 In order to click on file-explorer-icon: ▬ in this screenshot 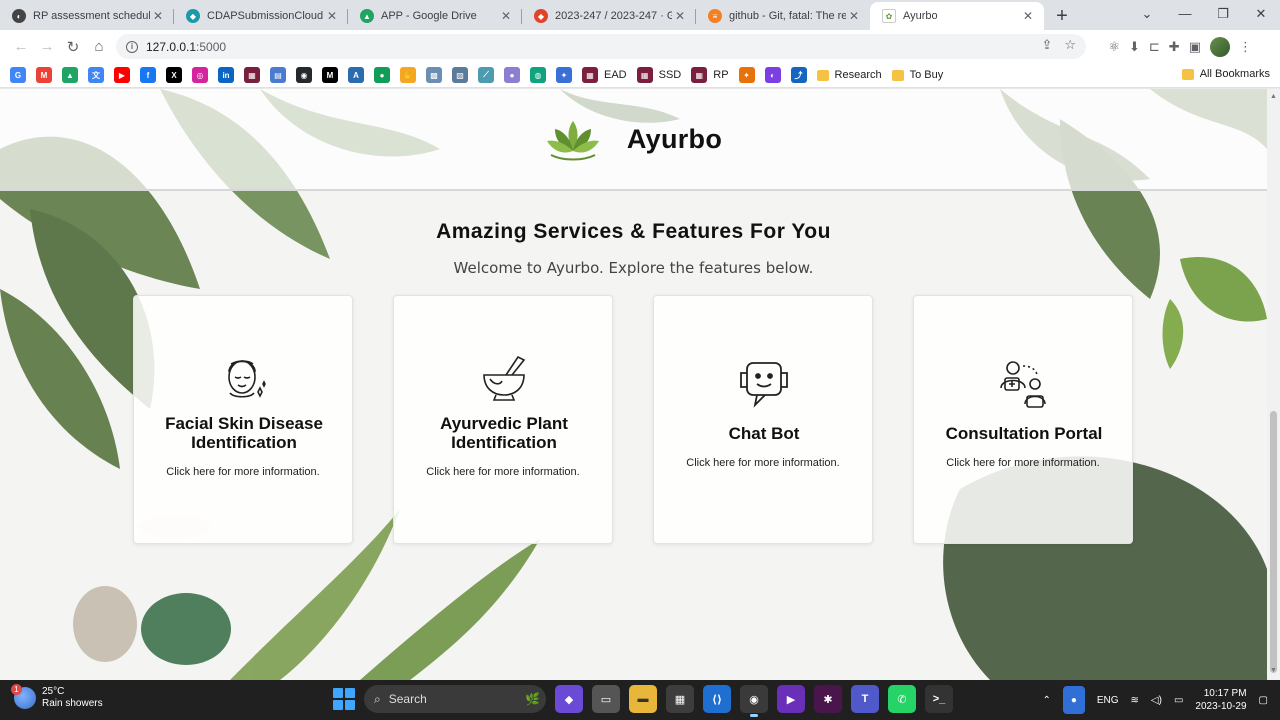, I will do `click(643, 699)`.